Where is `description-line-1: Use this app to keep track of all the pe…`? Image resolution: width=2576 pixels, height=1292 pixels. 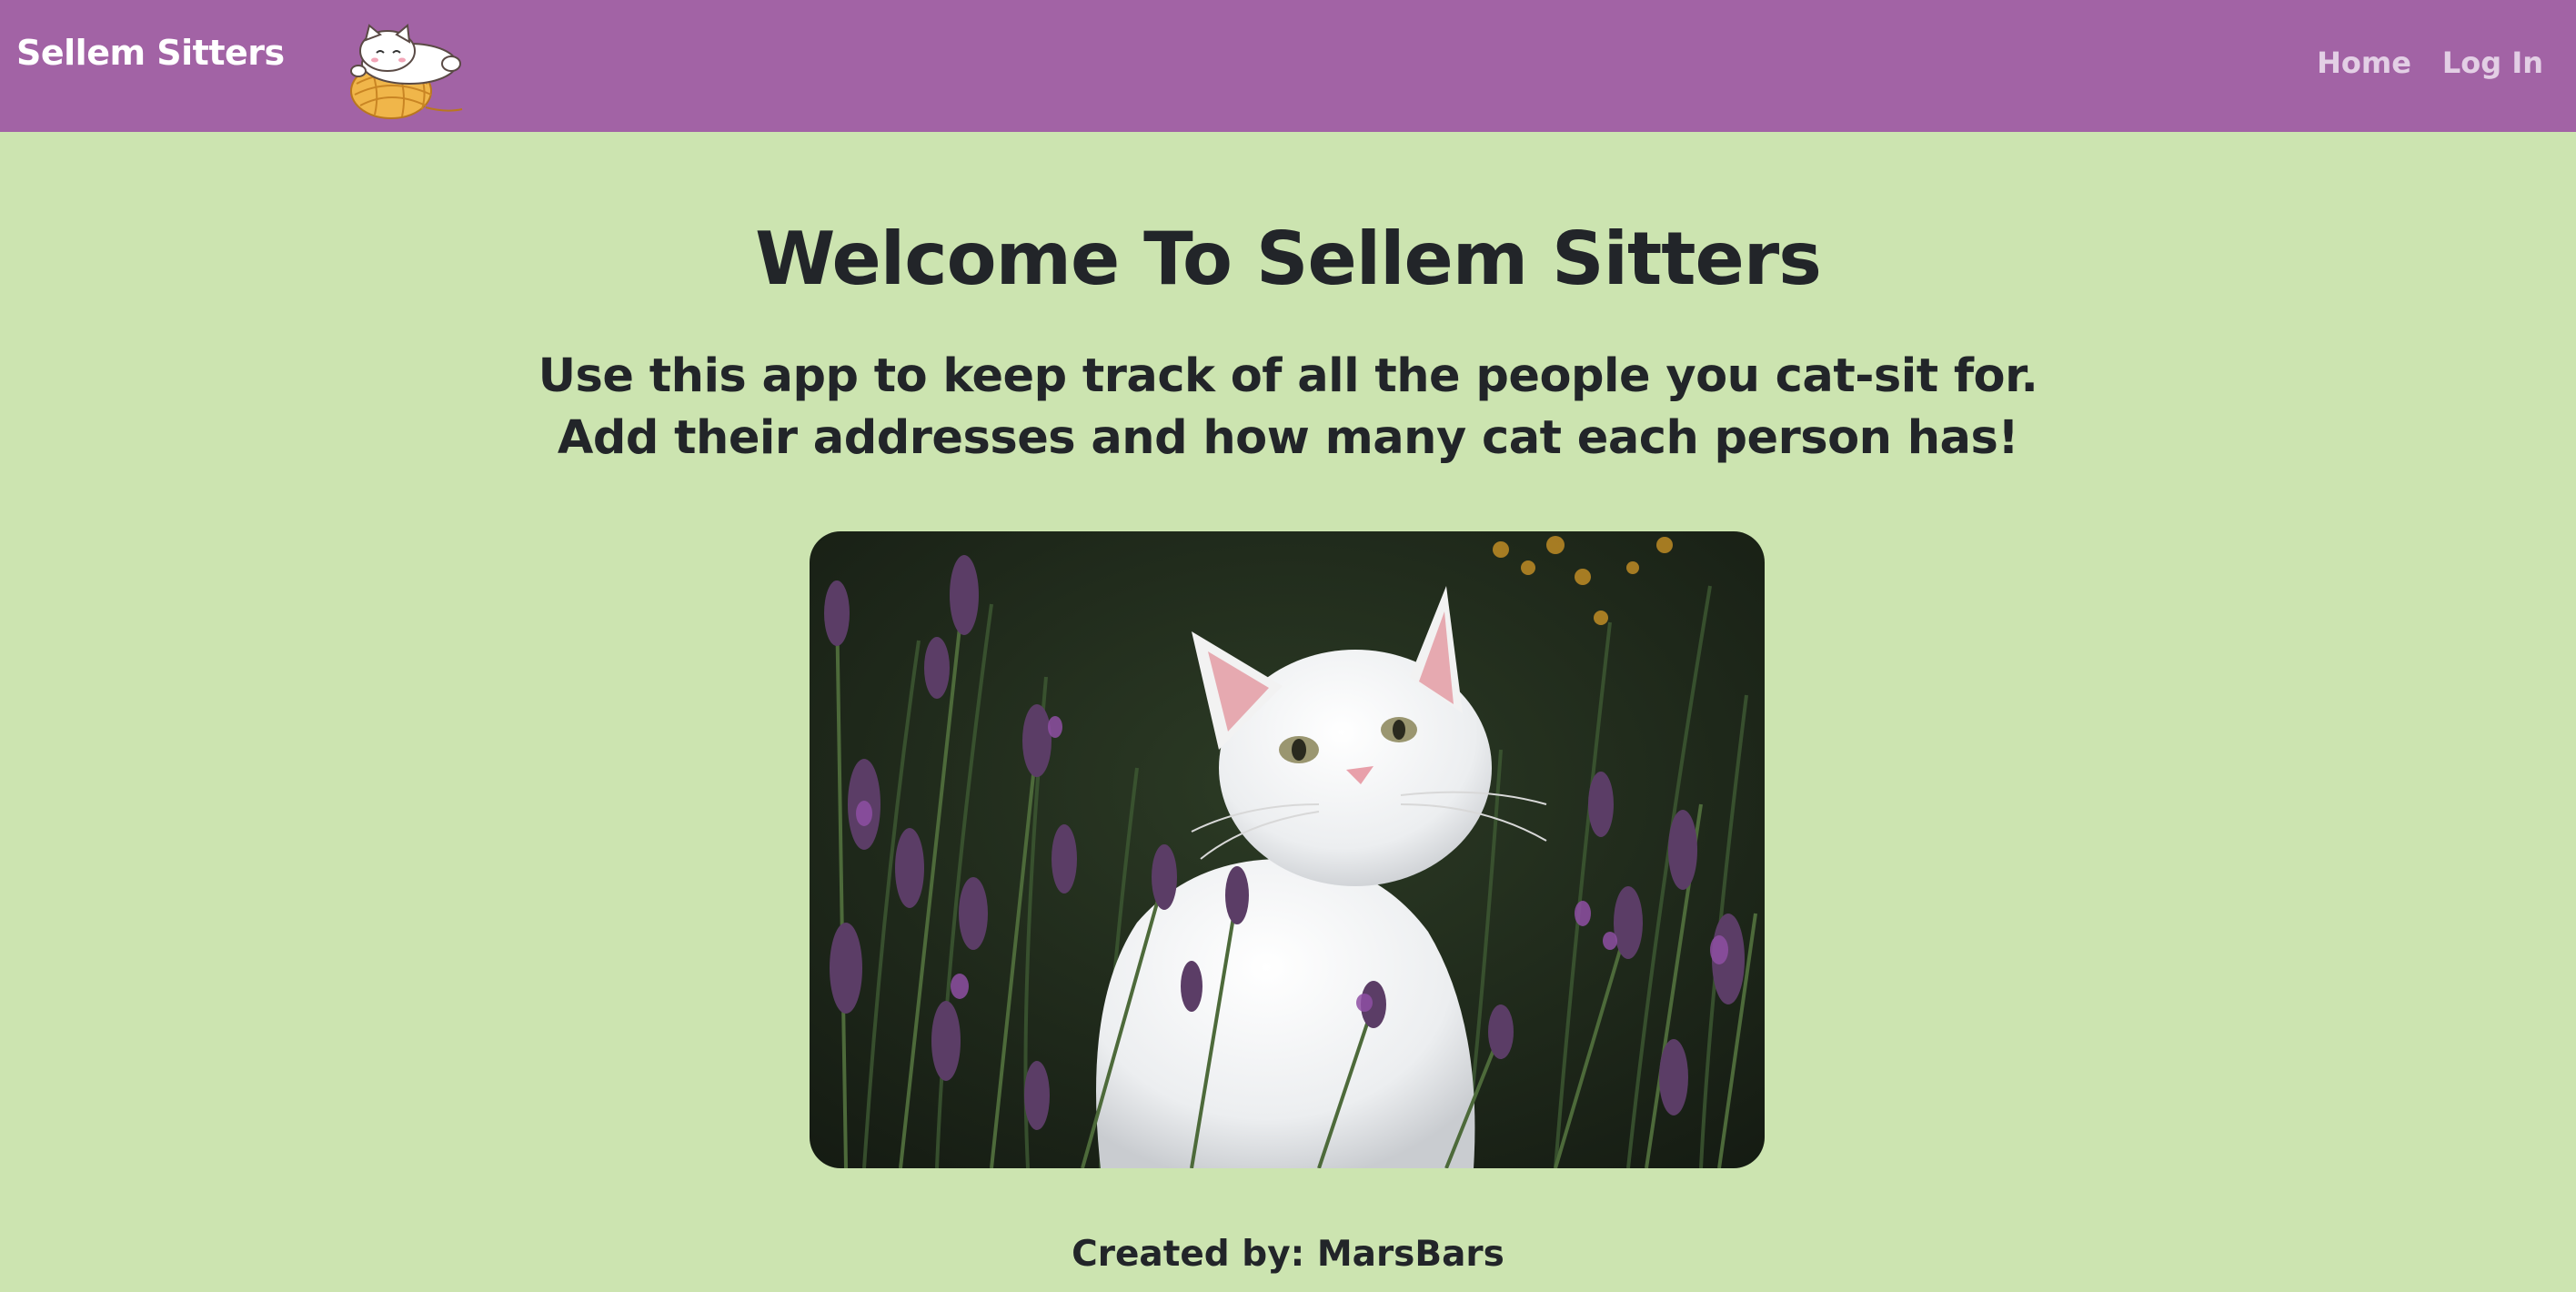 description-line-1: Use this app to keep track of all the pe… is located at coordinates (1288, 376).